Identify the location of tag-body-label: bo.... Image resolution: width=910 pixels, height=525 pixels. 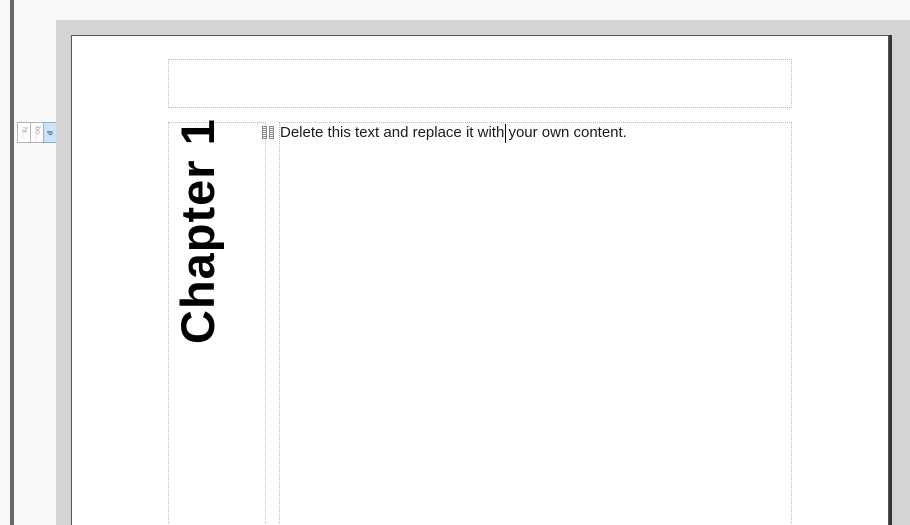
(37, 132).